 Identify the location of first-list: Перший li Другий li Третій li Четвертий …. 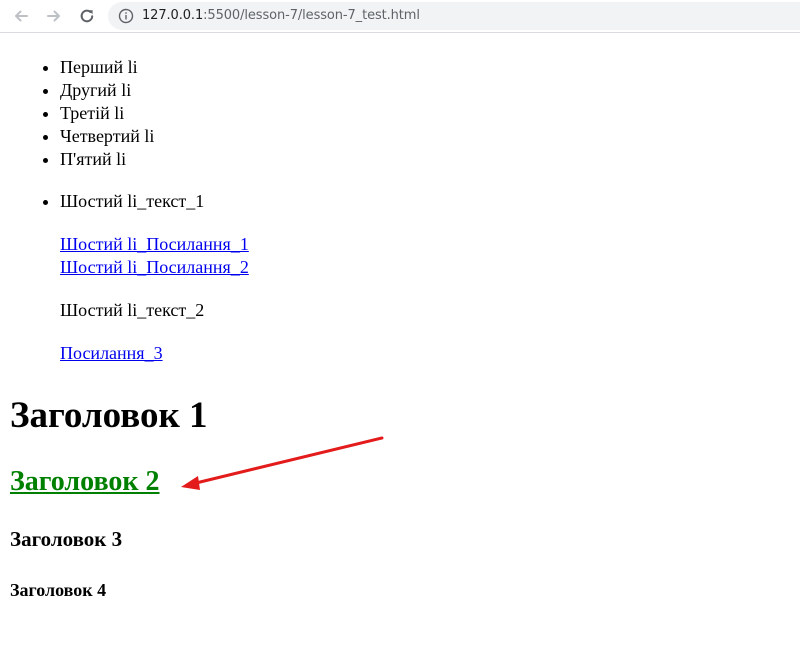
(107, 113).